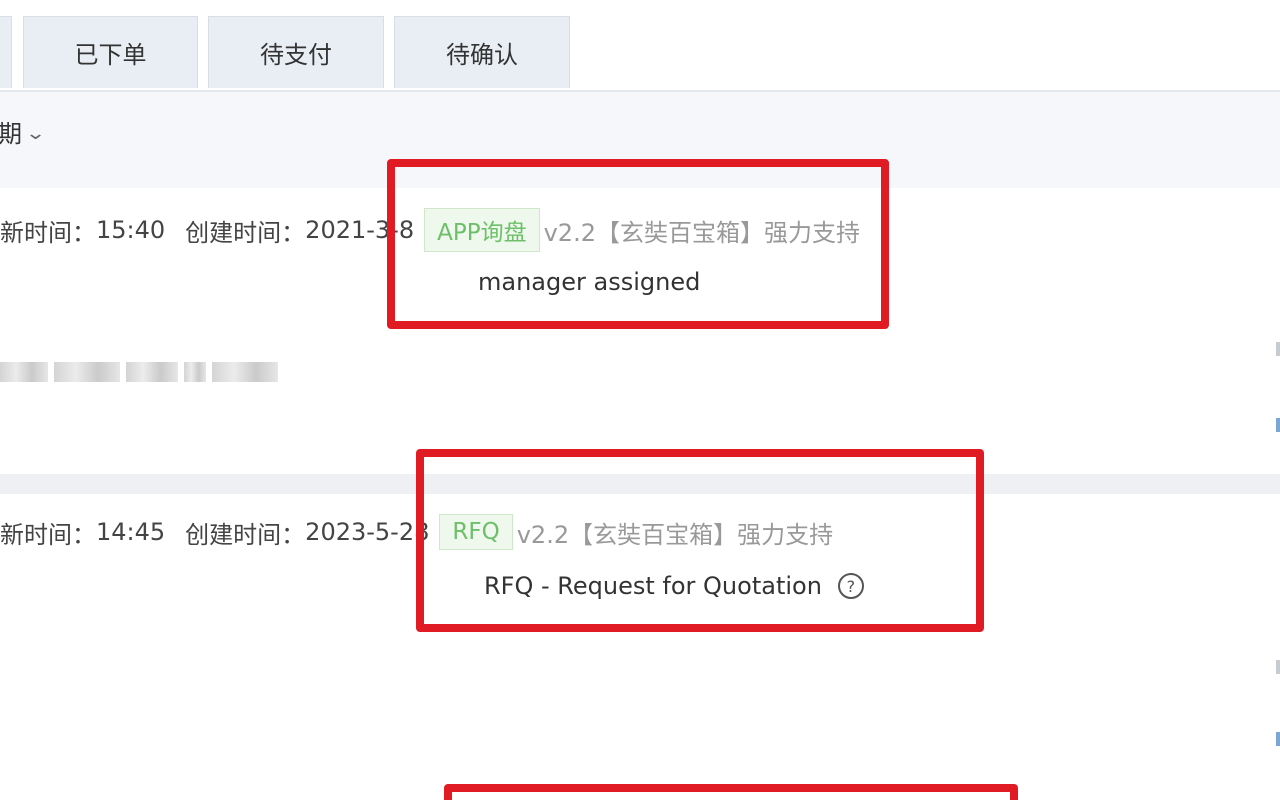 This screenshot has height=800, width=1280. Describe the element at coordinates (640, 46) in the screenshot. I see `status-tab-bar: 已下单 待支付 待确认` at that location.